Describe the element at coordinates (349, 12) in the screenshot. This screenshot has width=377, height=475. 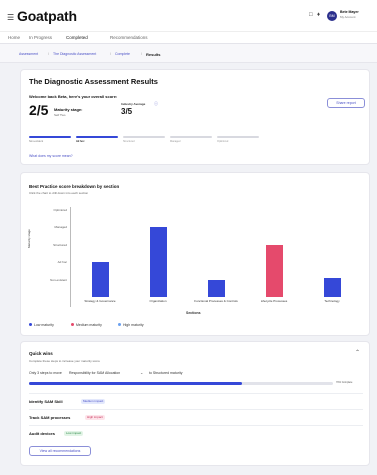
I see `user-name: Bete Mayer` at that location.